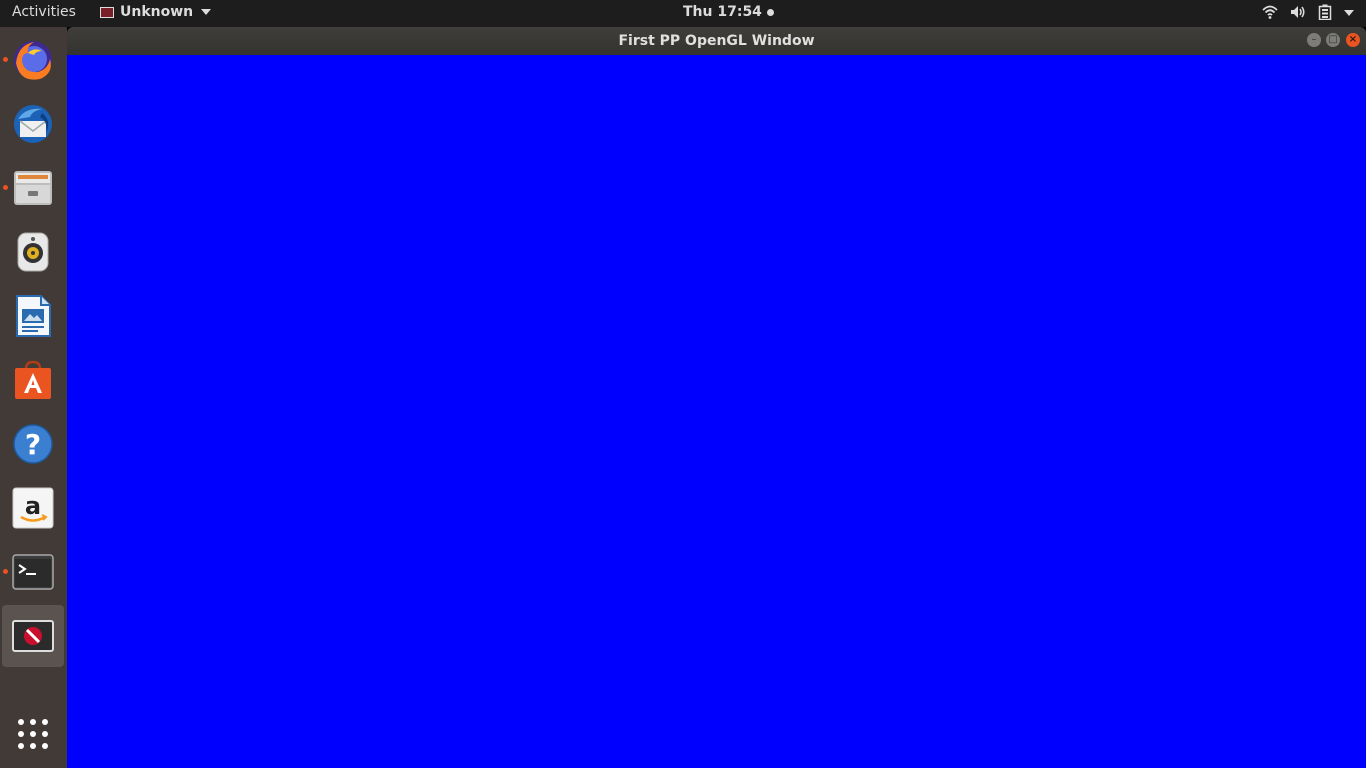 The image size is (1366, 768). I want to click on app-menu: Unknown, so click(156, 12).